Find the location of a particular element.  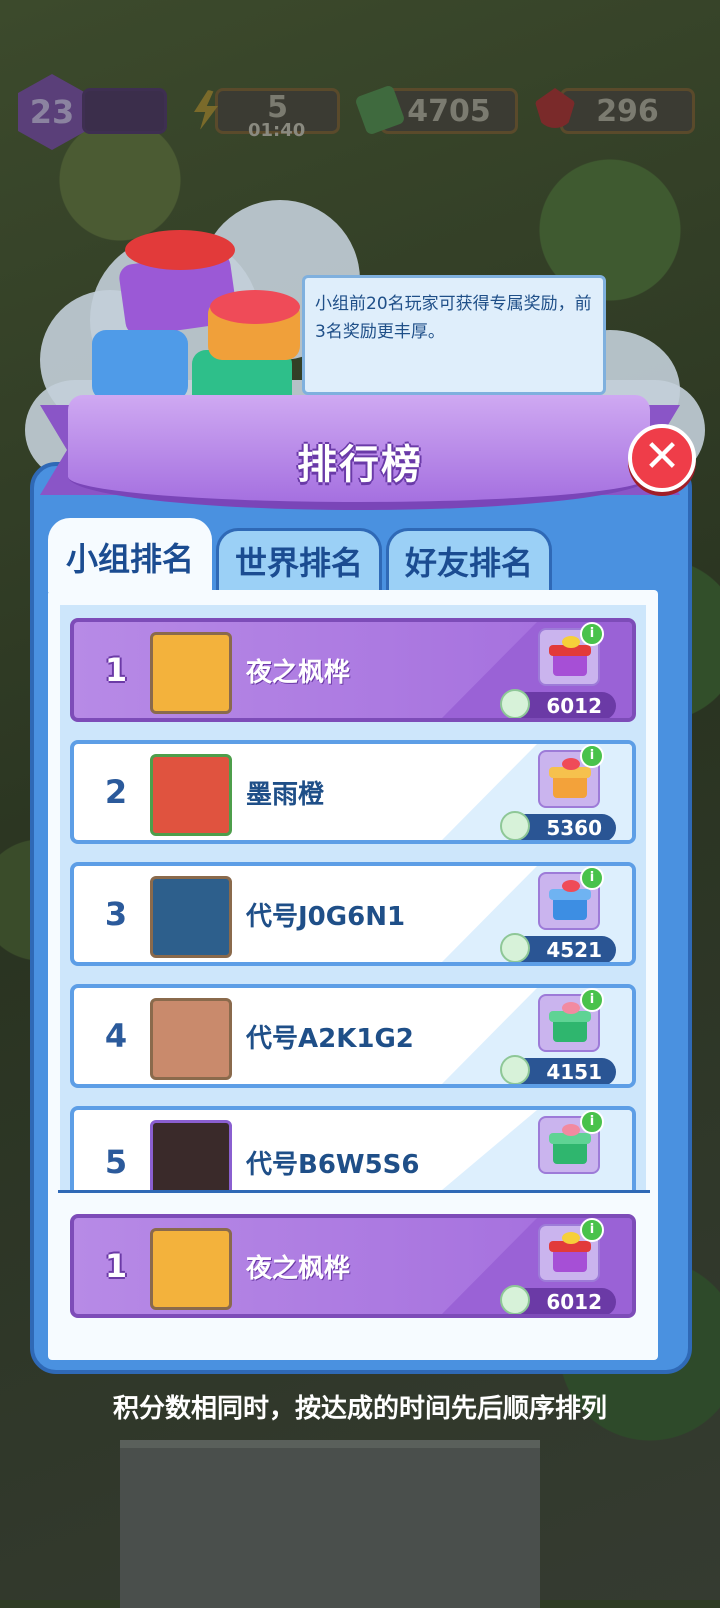

ranking-row: 5 代号B6W5S6 i is located at coordinates (353, 1148).